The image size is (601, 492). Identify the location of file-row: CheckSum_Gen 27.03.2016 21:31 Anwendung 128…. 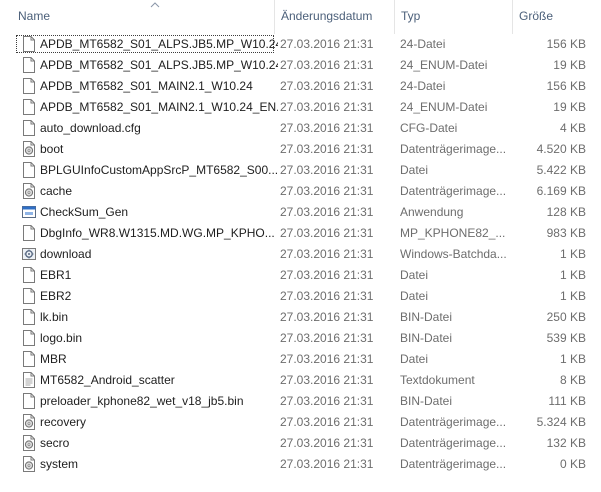
(306, 212).